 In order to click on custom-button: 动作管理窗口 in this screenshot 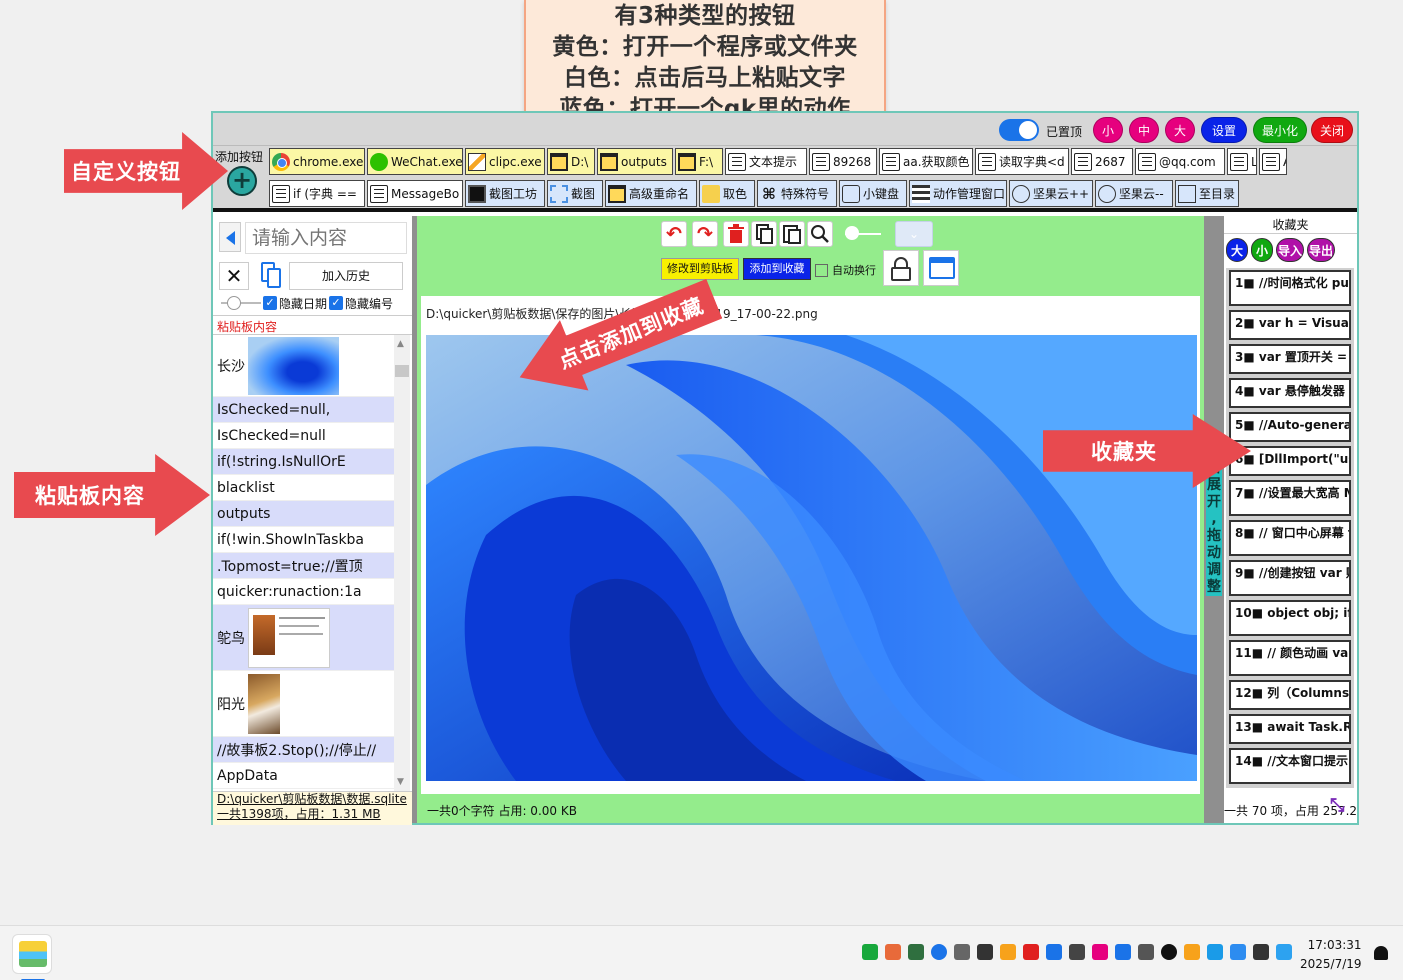, I will do `click(958, 193)`.